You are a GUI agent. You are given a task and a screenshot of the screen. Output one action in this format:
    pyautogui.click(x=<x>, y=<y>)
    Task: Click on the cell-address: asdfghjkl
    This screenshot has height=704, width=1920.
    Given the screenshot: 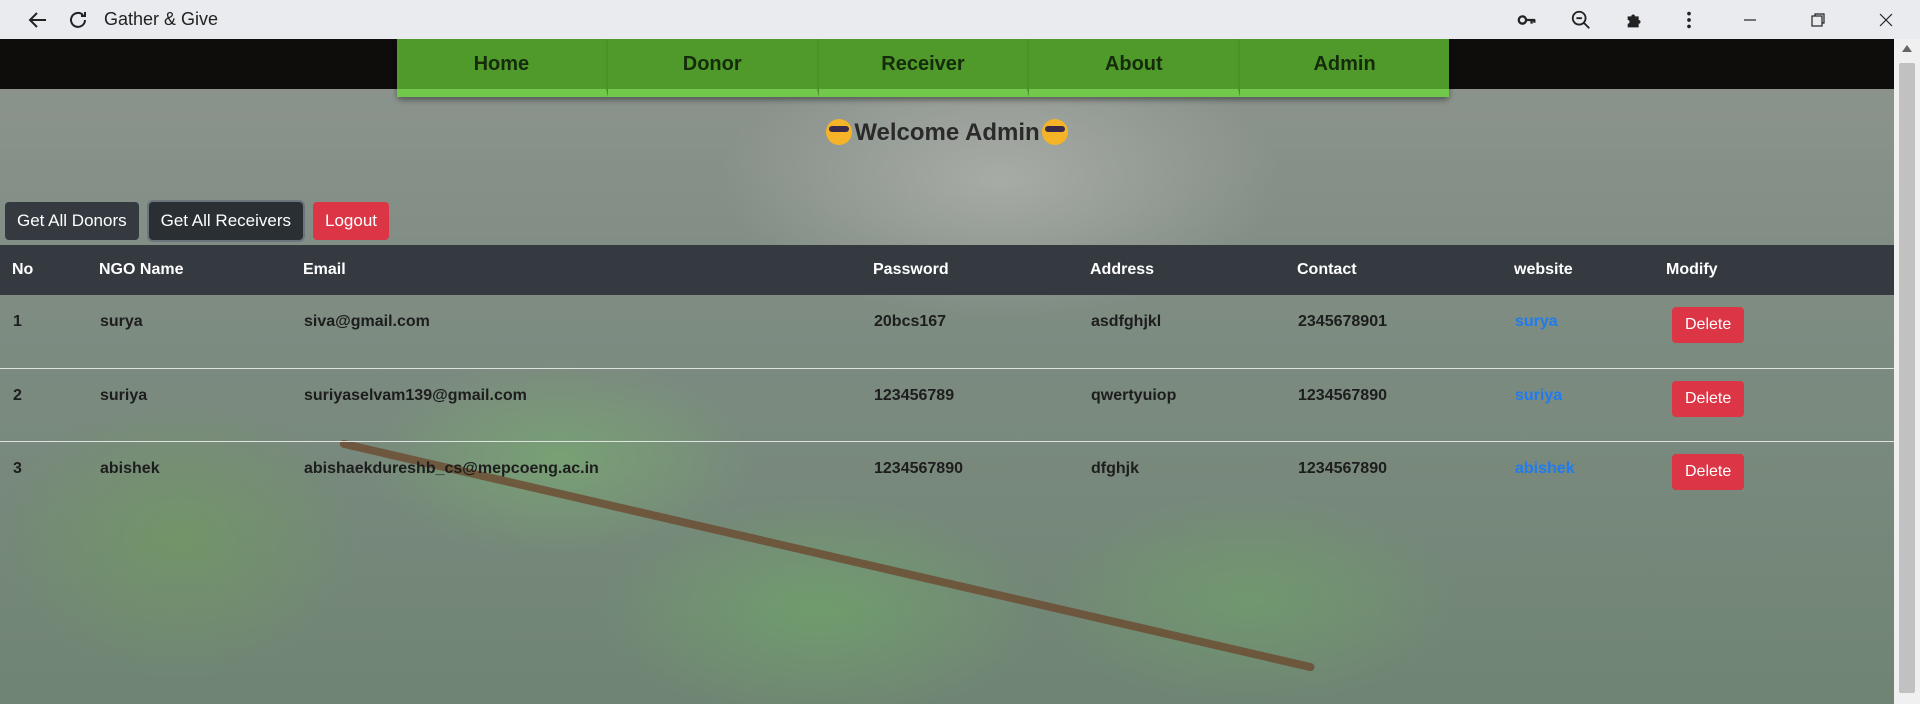 What is the action you would take?
    pyautogui.click(x=1181, y=332)
    